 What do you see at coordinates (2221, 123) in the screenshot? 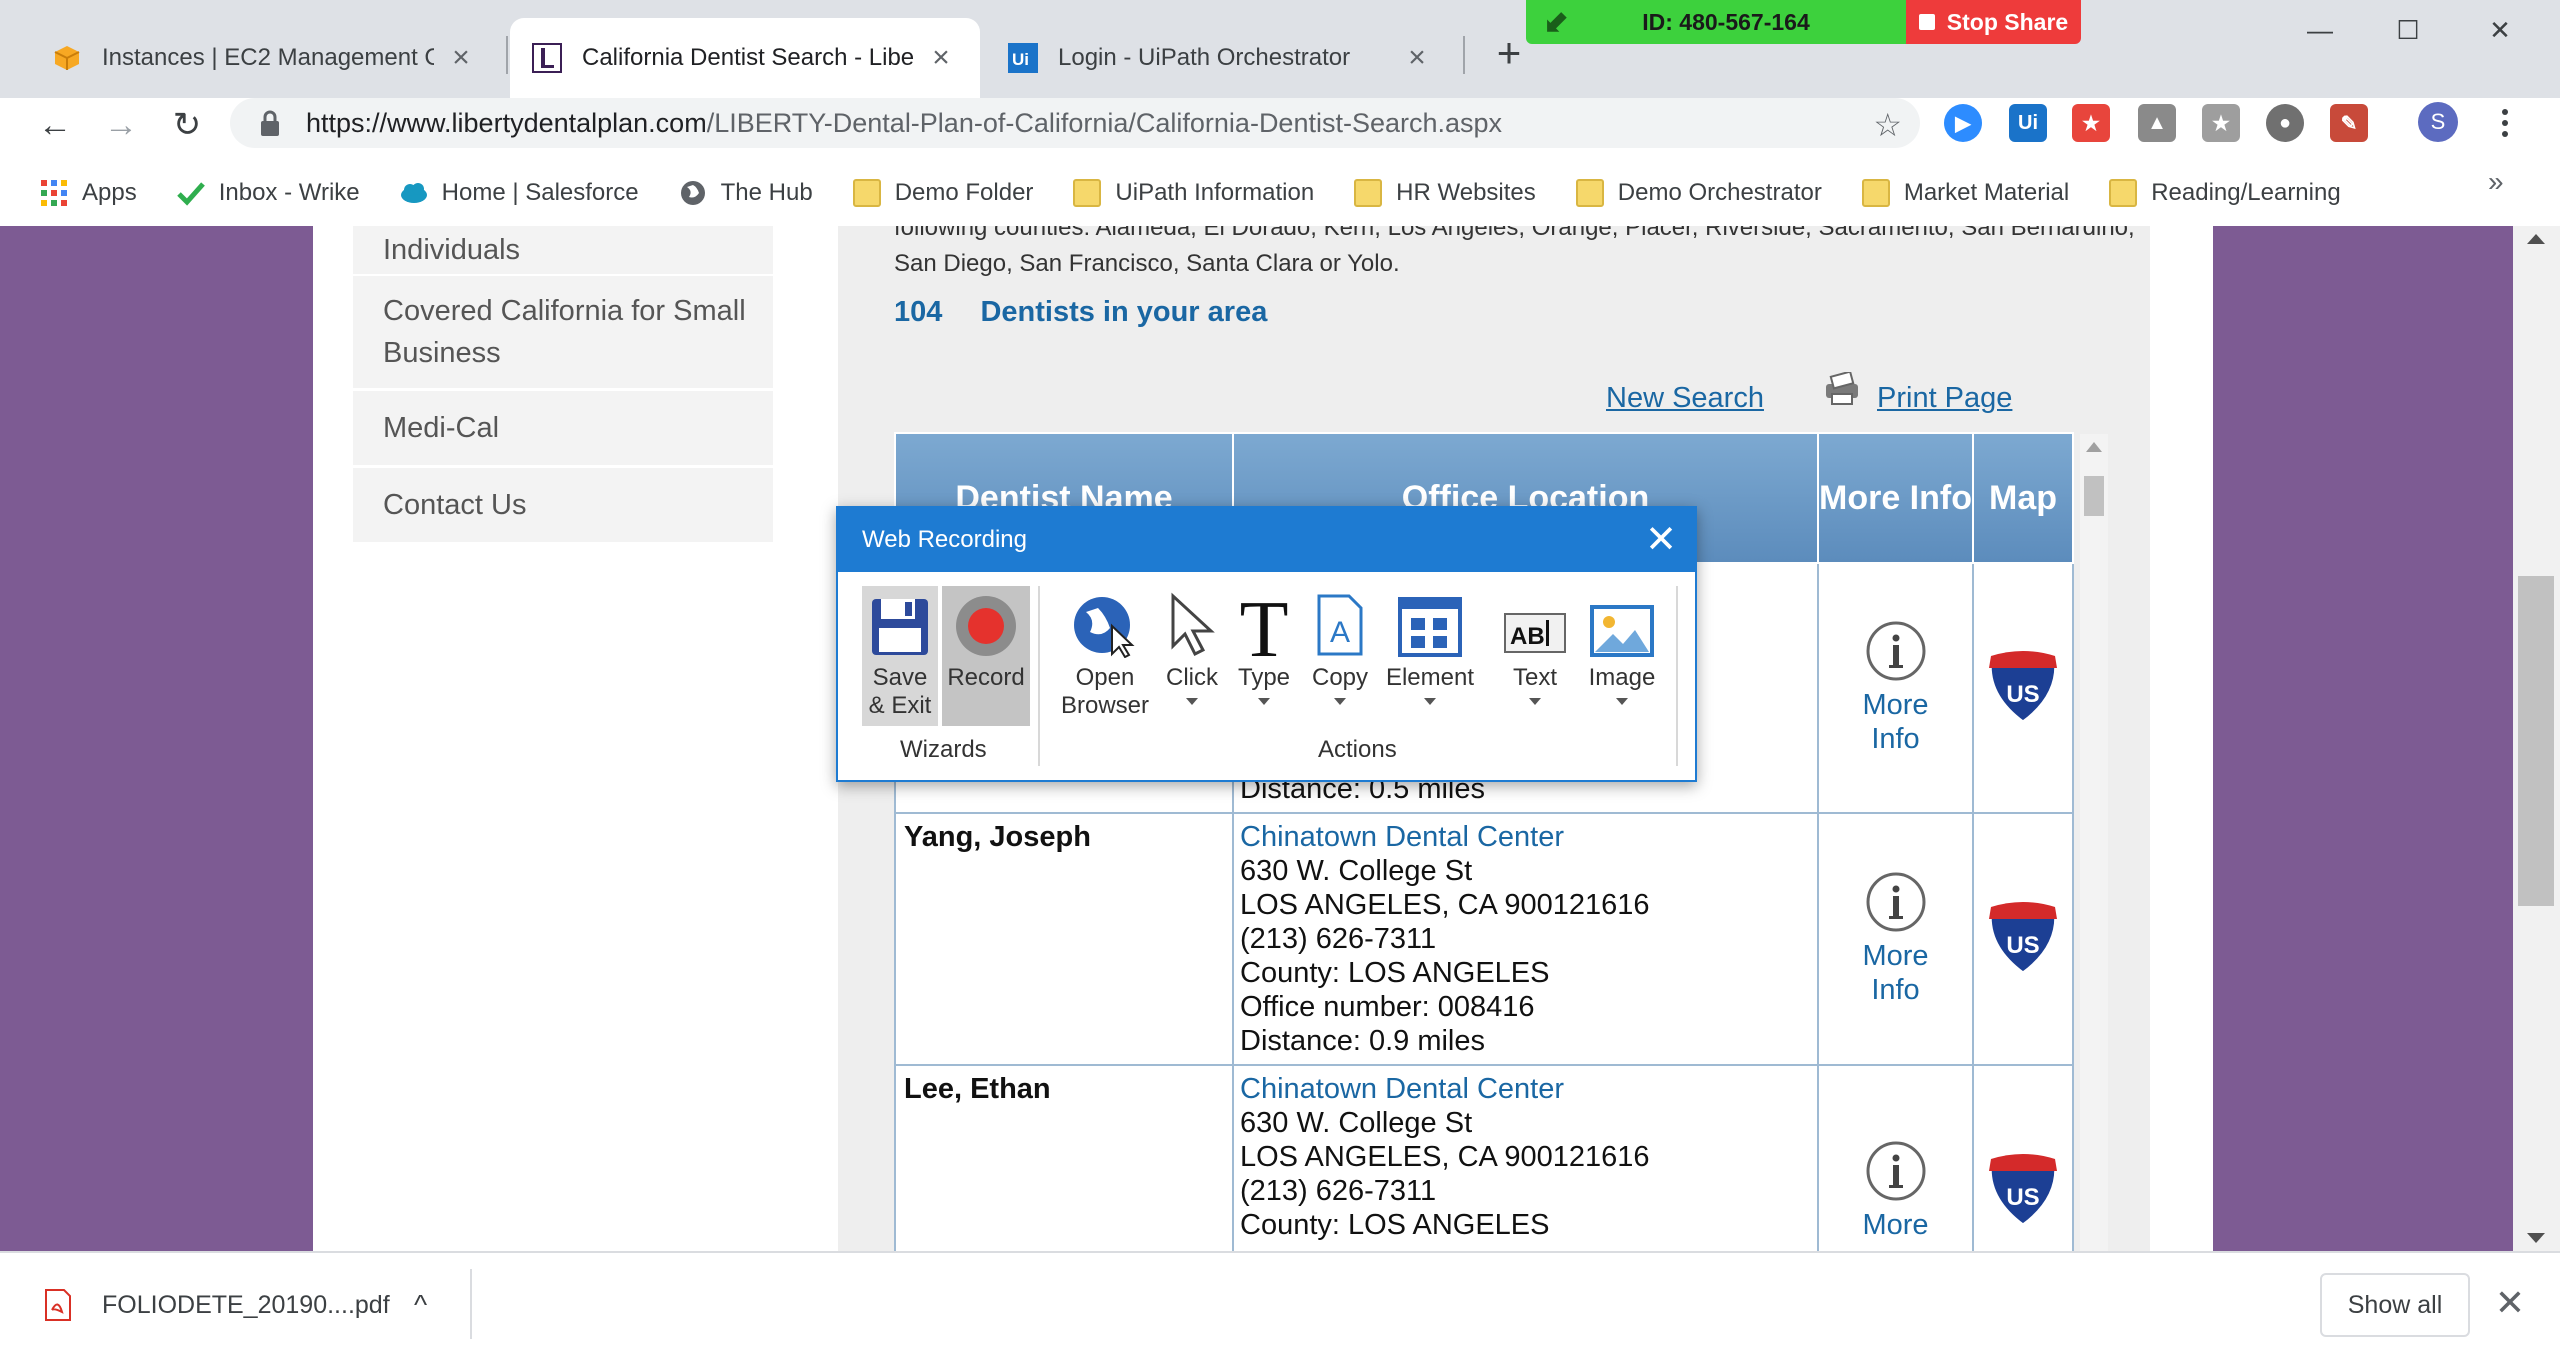
I see `star-badge-extension-icon: ★` at bounding box center [2221, 123].